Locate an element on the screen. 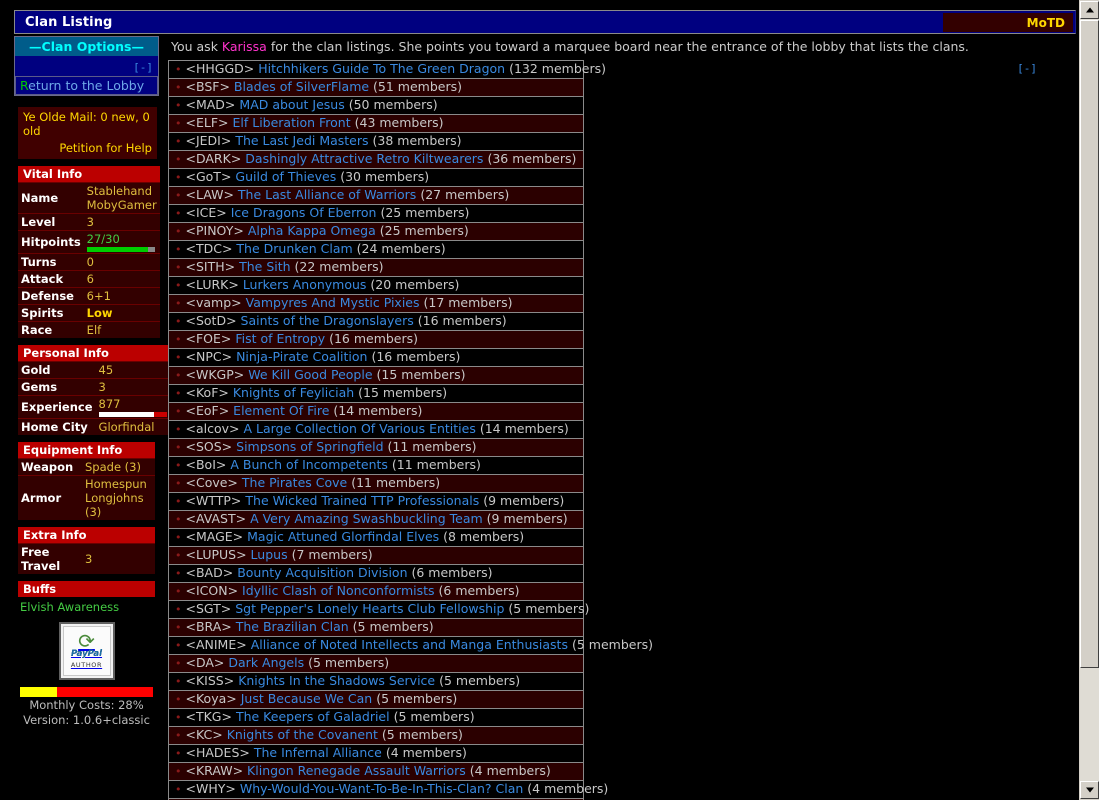  clan-list-item: • <FOE> Fist of Entropy (16 members) is located at coordinates (376, 340).